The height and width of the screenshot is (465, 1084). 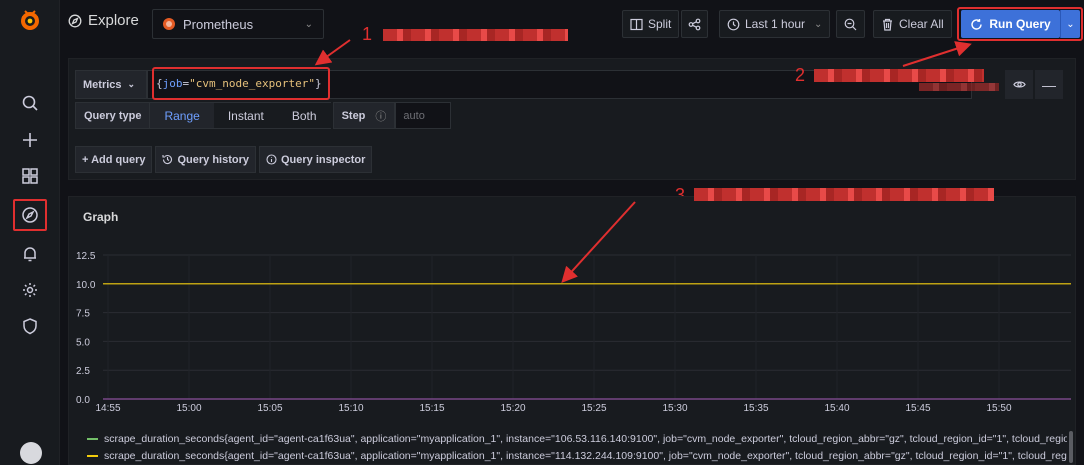 I want to click on add-query-label: + Add query, so click(x=114, y=159).